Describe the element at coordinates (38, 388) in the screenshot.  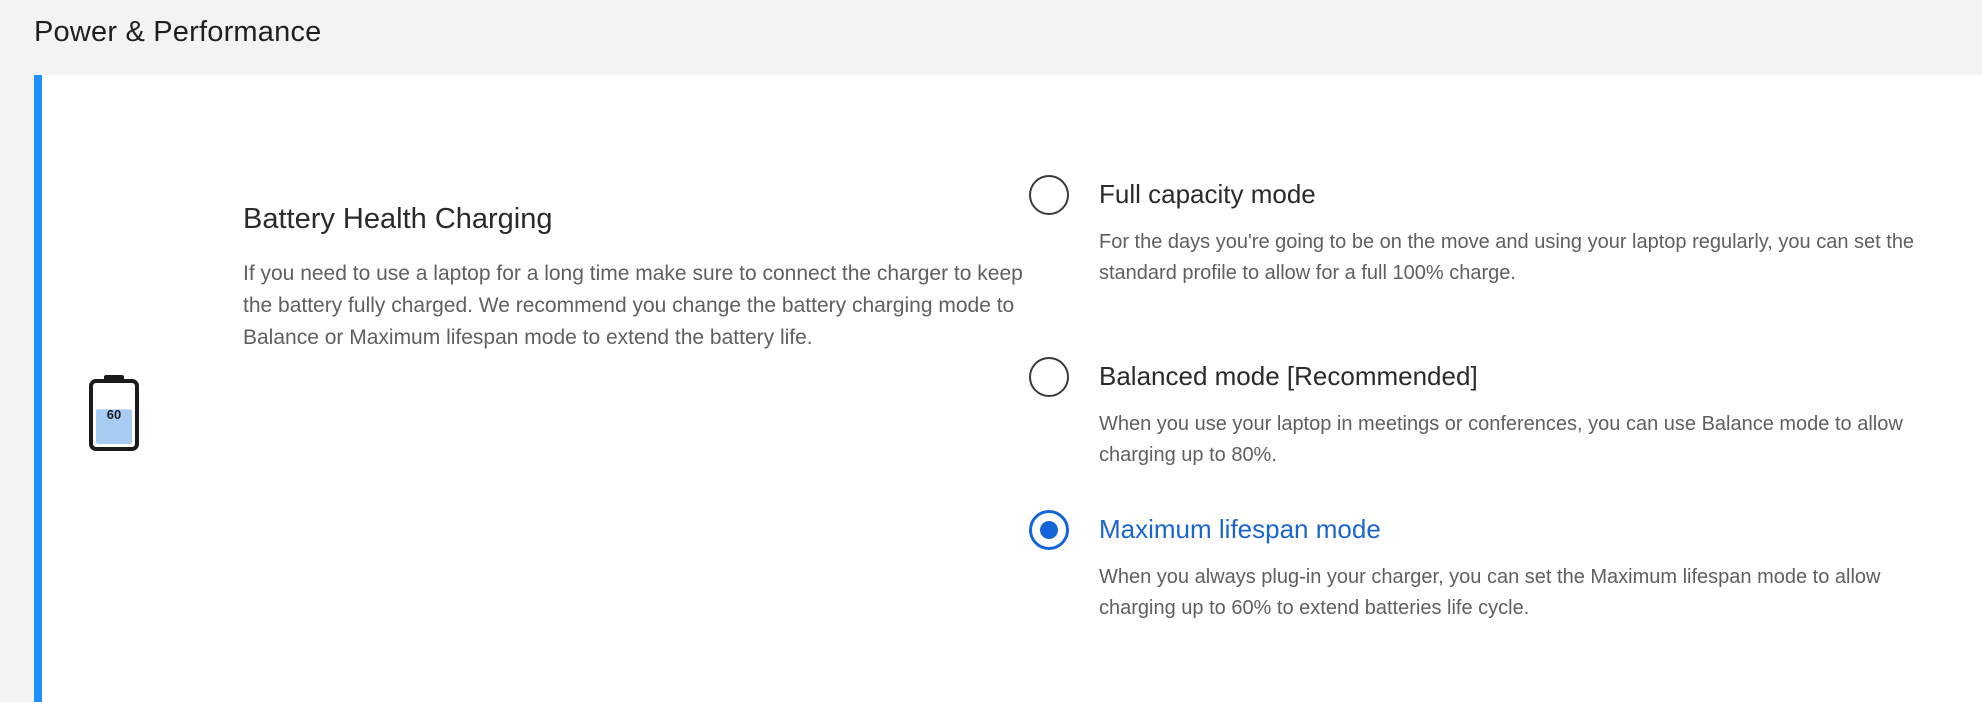
I see `panel-accent-bar` at that location.